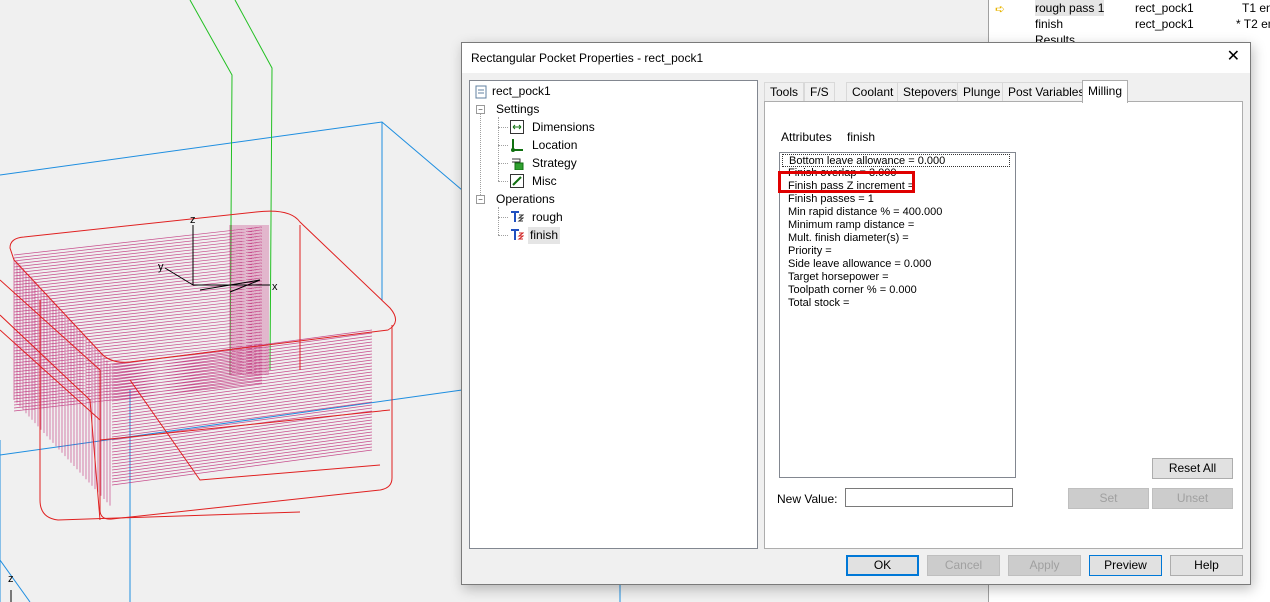  Describe the element at coordinates (544, 181) in the screenshot. I see `tree-label-misc: Misc` at that location.